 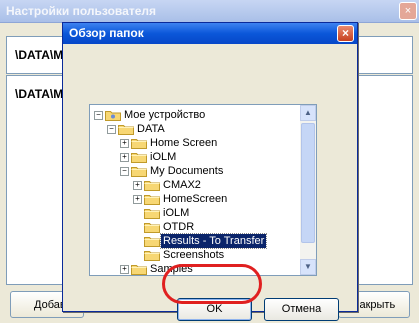 I want to click on background-title-bar: Настройки пользователя ×, so click(x=209, y=11).